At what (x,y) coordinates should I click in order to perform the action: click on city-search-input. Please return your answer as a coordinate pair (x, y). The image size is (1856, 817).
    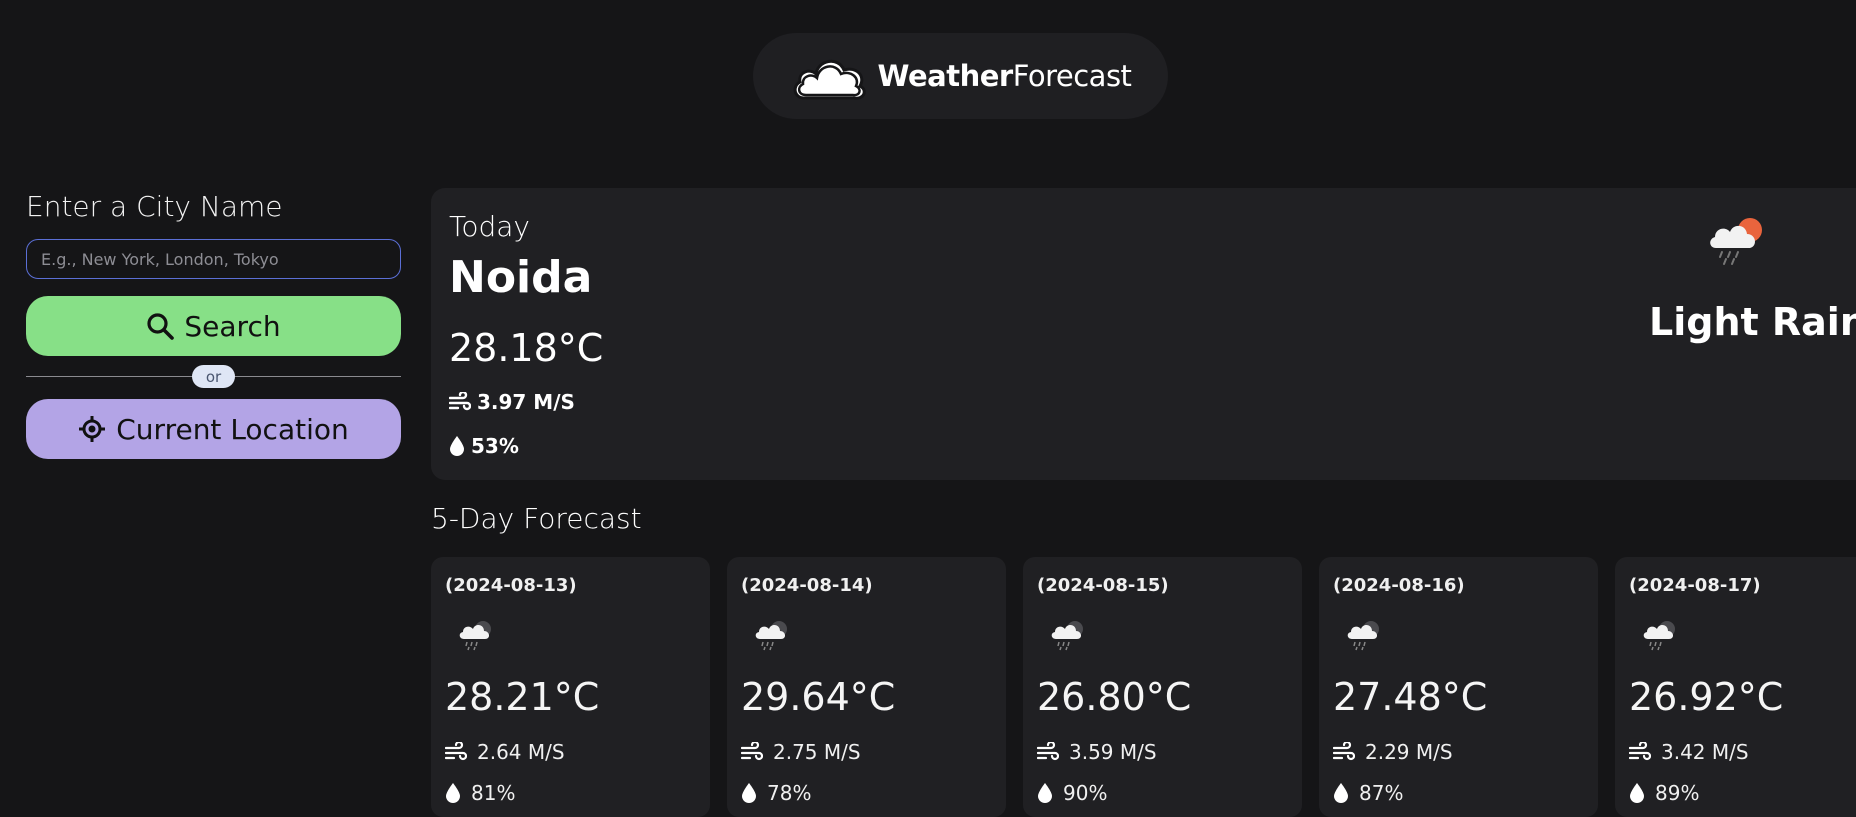
    Looking at the image, I should click on (213, 259).